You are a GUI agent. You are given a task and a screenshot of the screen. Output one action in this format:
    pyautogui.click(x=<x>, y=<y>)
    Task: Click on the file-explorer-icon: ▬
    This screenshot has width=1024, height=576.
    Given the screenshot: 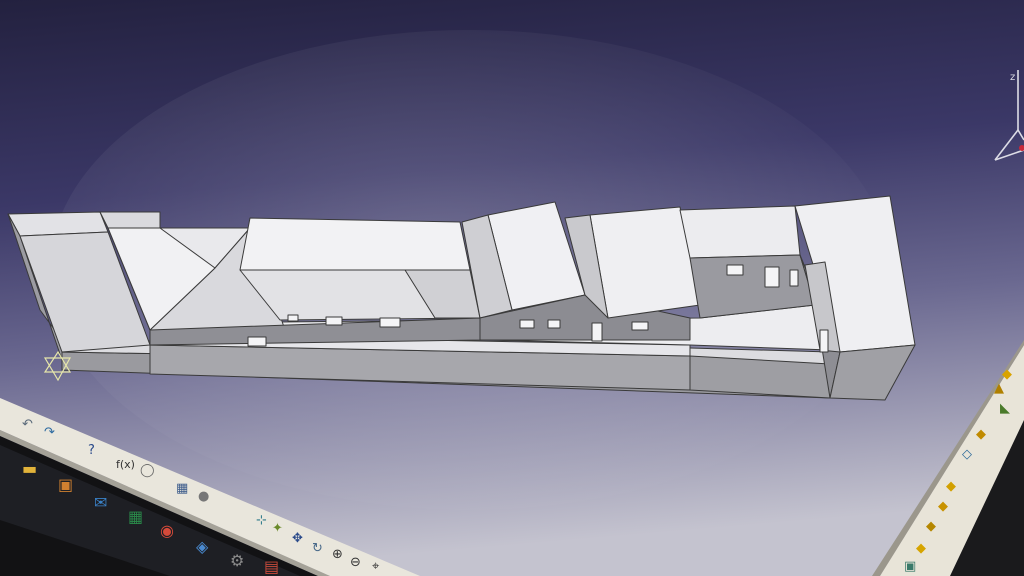 What is the action you would take?
    pyautogui.click(x=29, y=469)
    